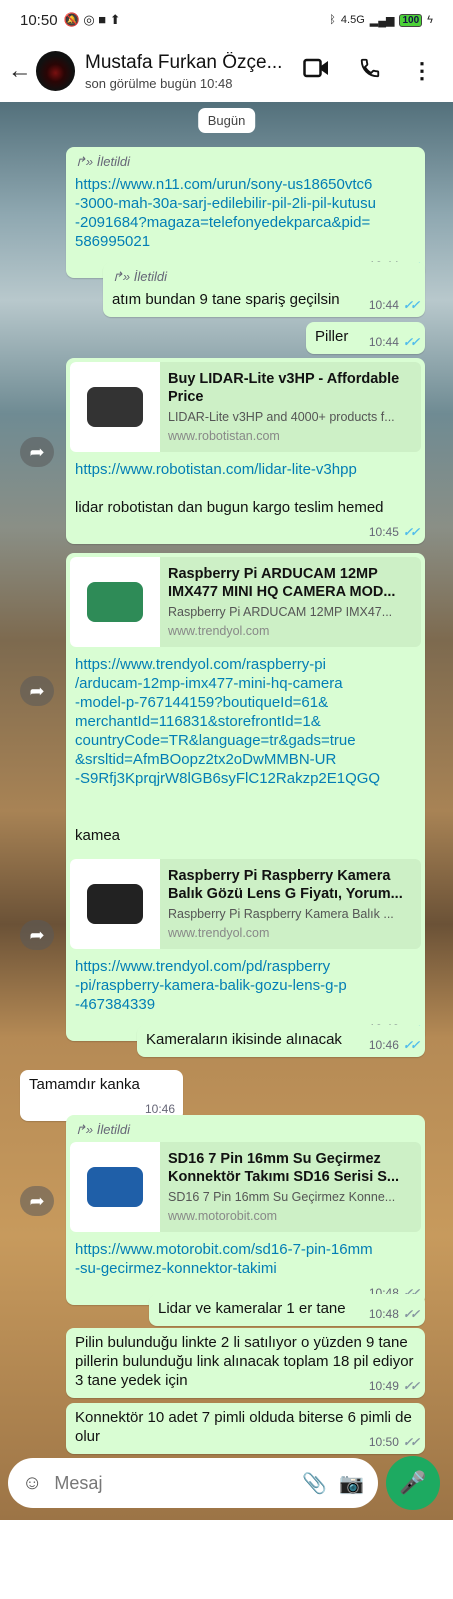 The height and width of the screenshot is (1599, 453). Describe the element at coordinates (284, 388) in the screenshot. I see `preview-title: Buy LIDAR-Lite v3HP - Affordable Price` at that location.